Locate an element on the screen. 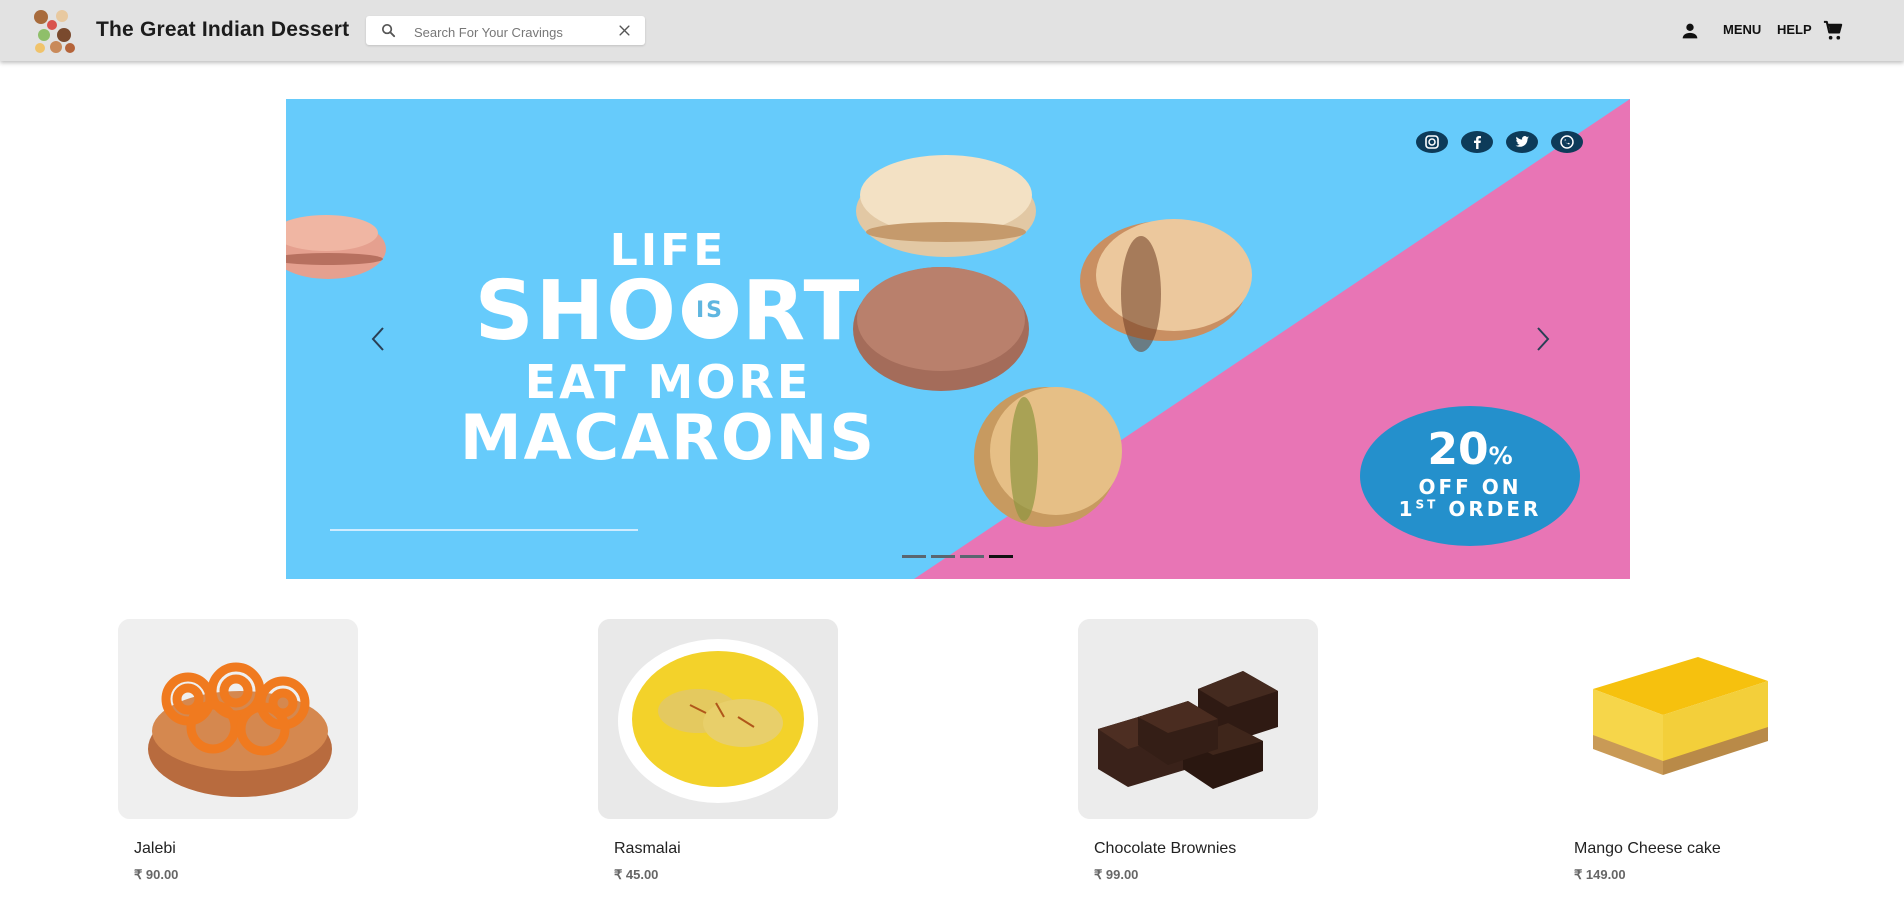  product-image-rasmalai is located at coordinates (718, 719).